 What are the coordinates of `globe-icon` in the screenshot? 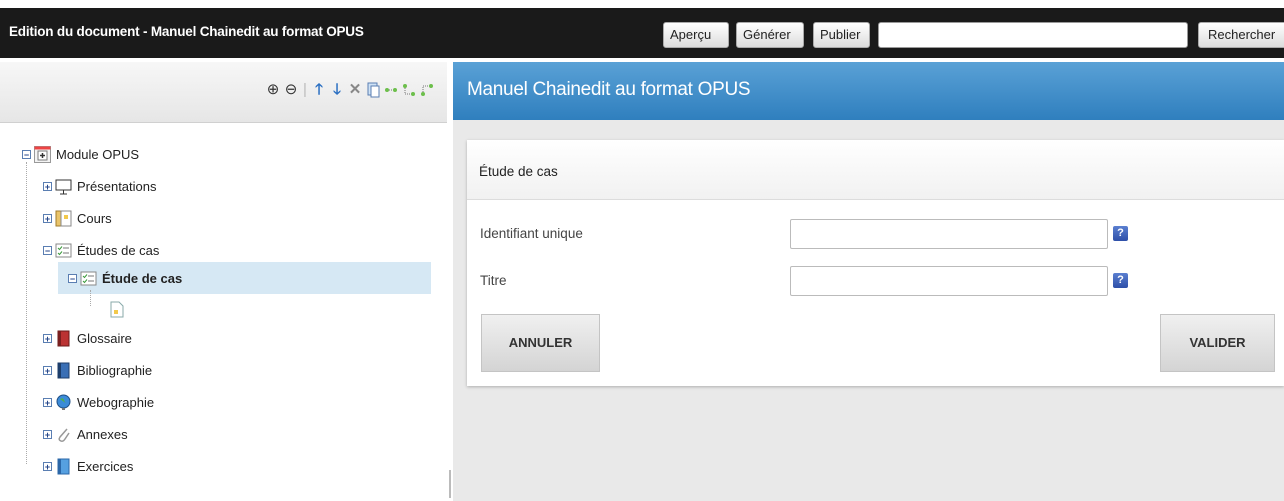 It's located at (63, 402).